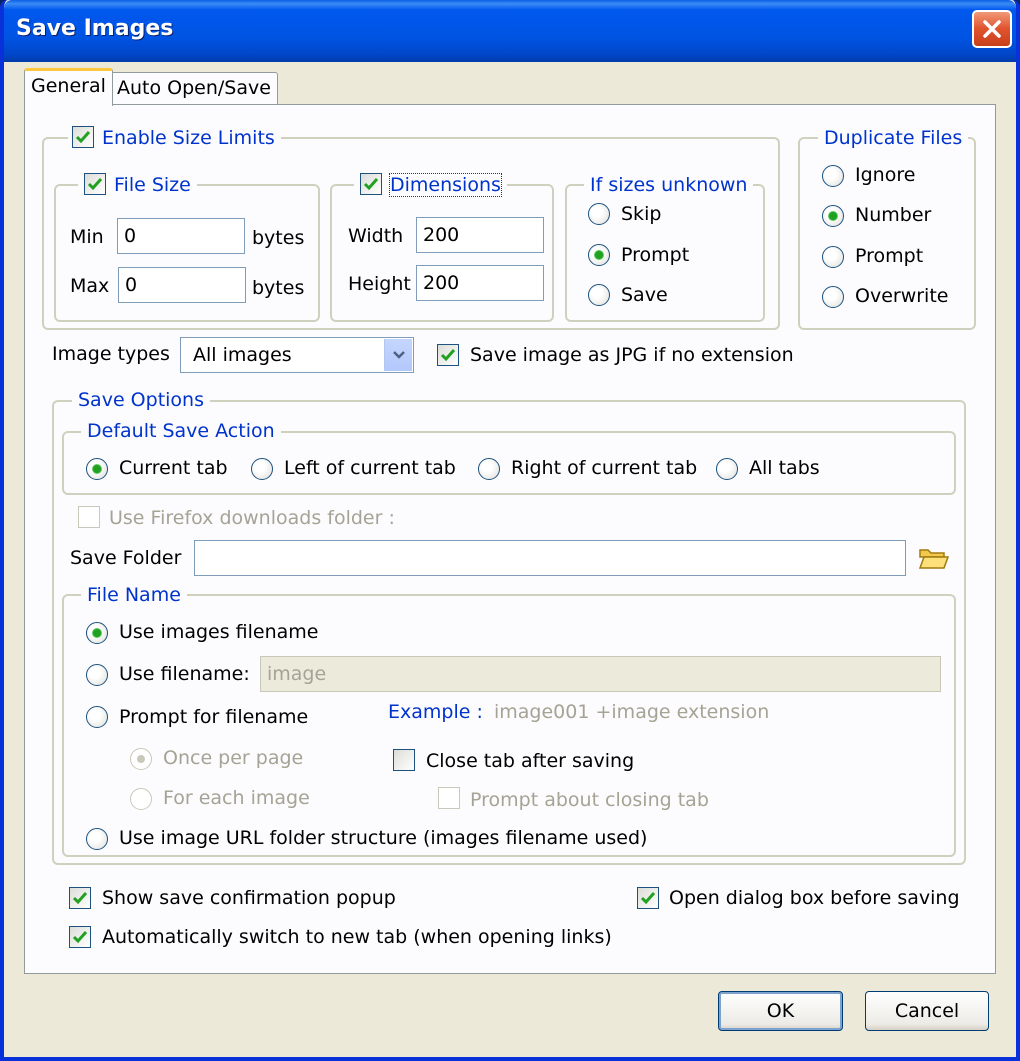 This screenshot has height=1061, width=1020. I want to click on show-confirmation-checkbox, so click(80, 898).